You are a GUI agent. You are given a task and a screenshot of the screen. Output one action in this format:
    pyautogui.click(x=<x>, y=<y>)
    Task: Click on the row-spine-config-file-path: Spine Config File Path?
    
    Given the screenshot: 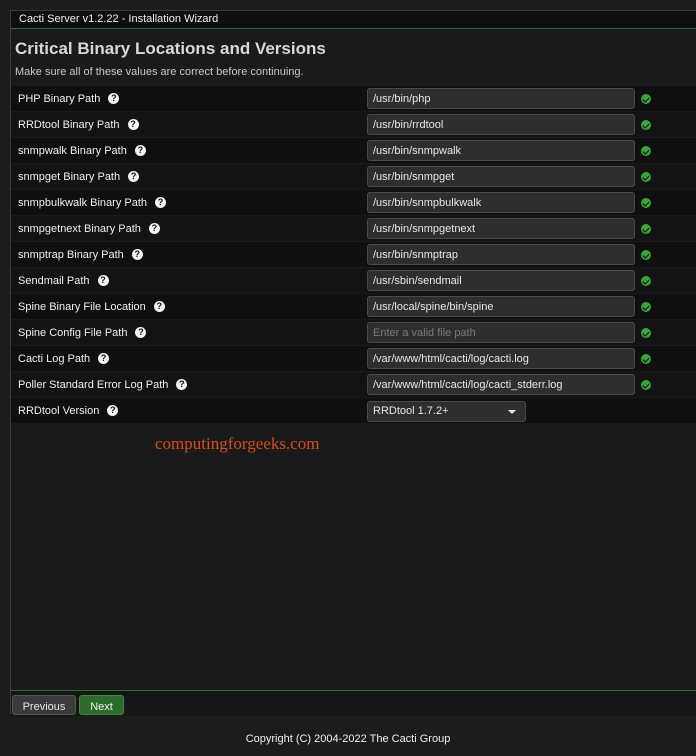 What is the action you would take?
    pyautogui.click(x=353, y=333)
    